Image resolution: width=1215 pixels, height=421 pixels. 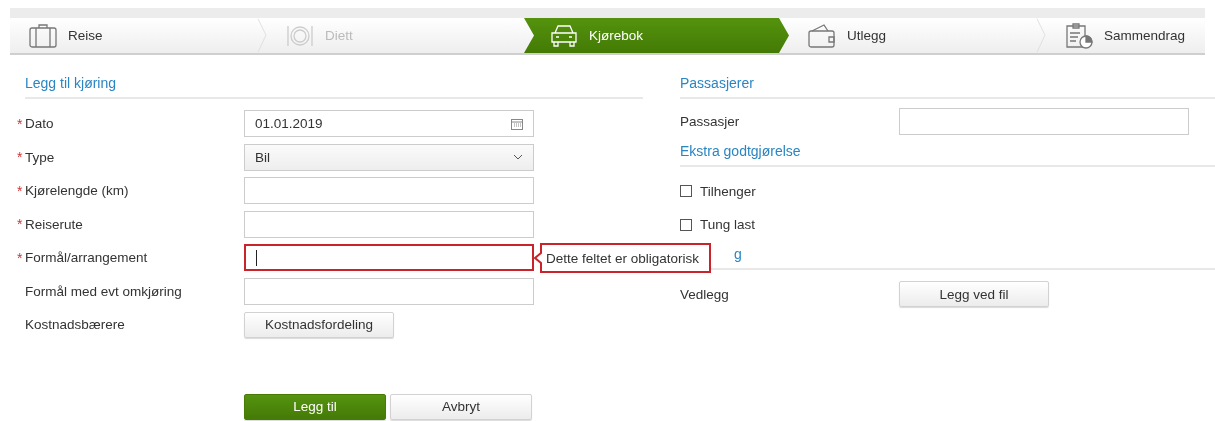 What do you see at coordinates (947, 87) in the screenshot?
I see `section-heading: Passasjerer` at bounding box center [947, 87].